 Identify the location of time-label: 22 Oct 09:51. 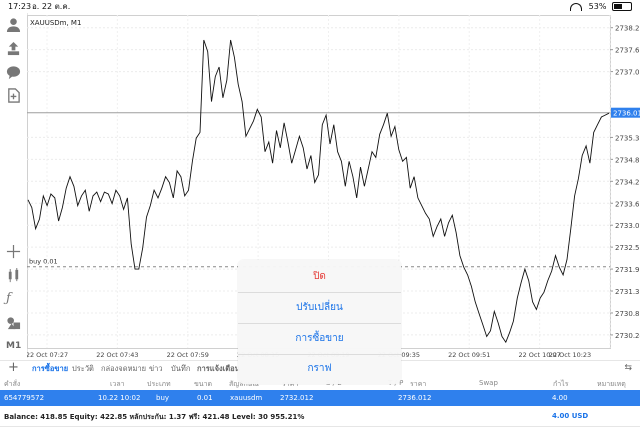
(469, 355).